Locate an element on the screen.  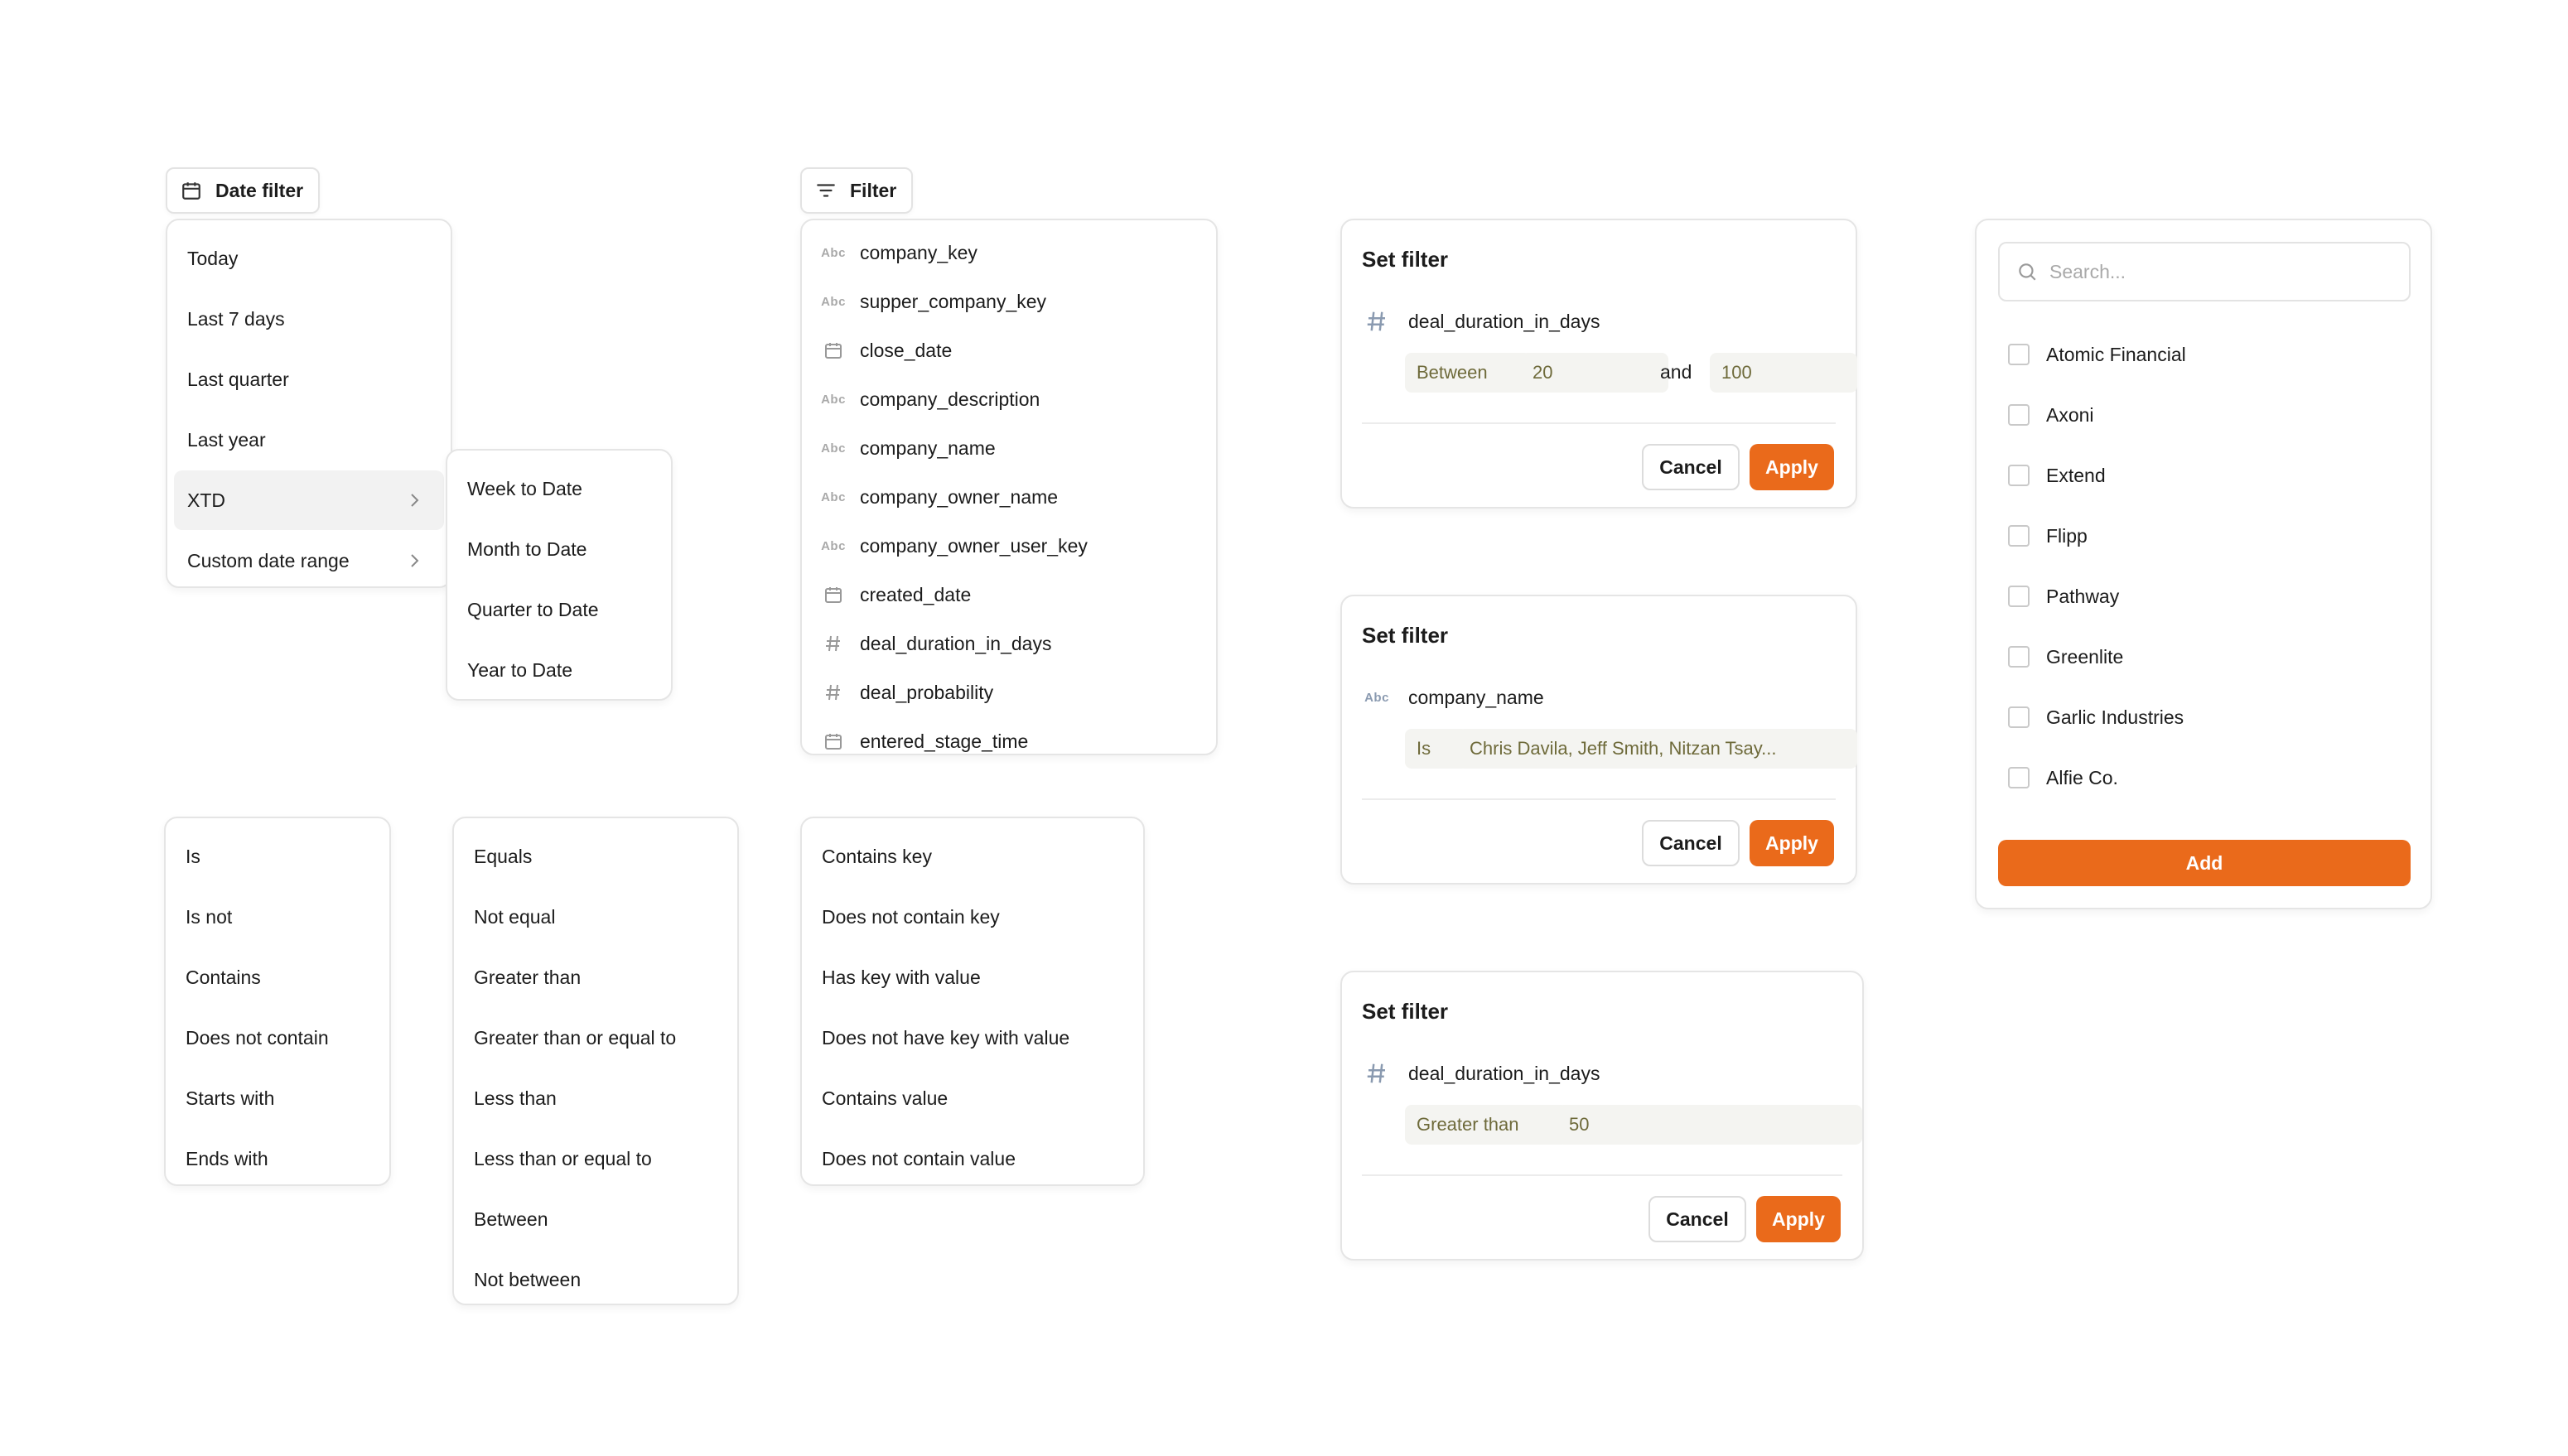
field-item: deal_duration_in_days is located at coordinates (935, 644).